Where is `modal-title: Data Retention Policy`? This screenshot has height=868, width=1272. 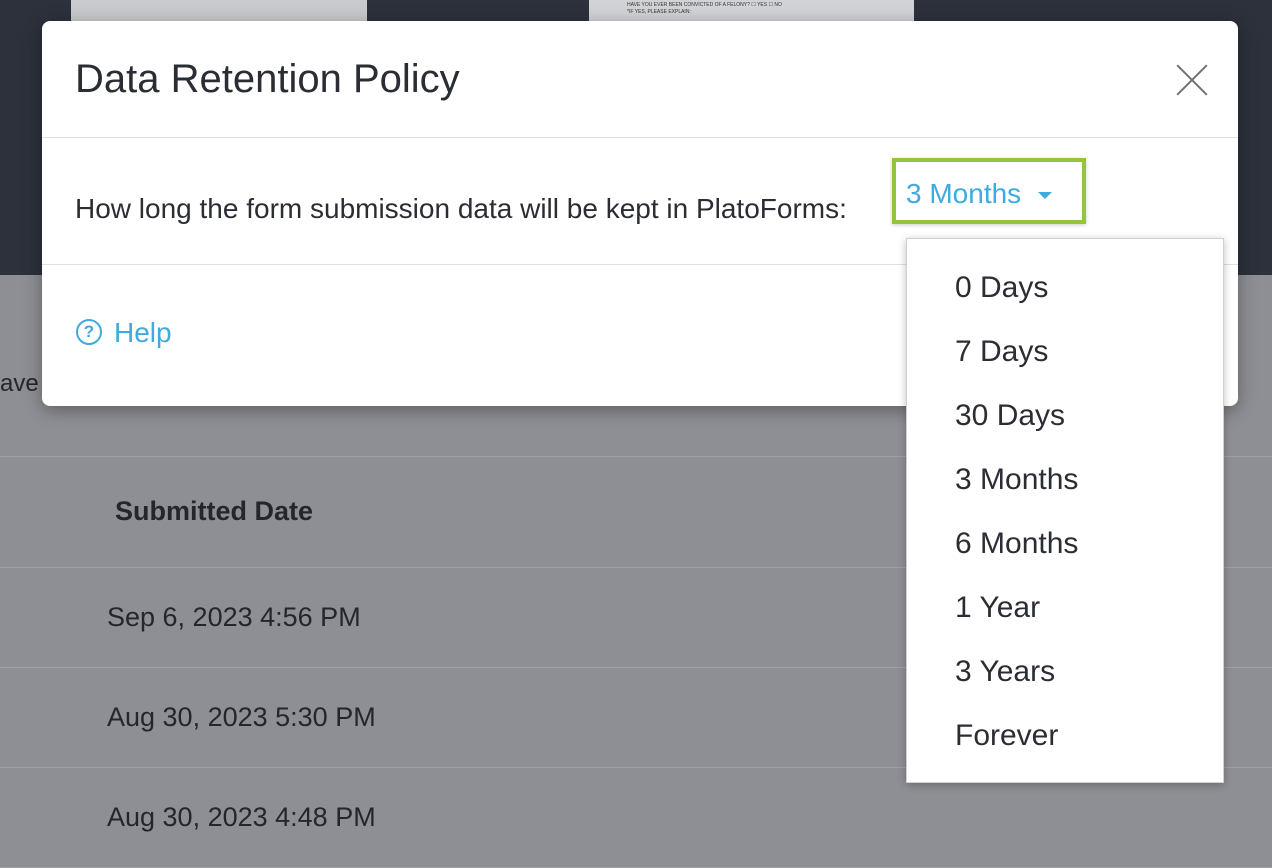 modal-title: Data Retention Policy is located at coordinates (267, 79).